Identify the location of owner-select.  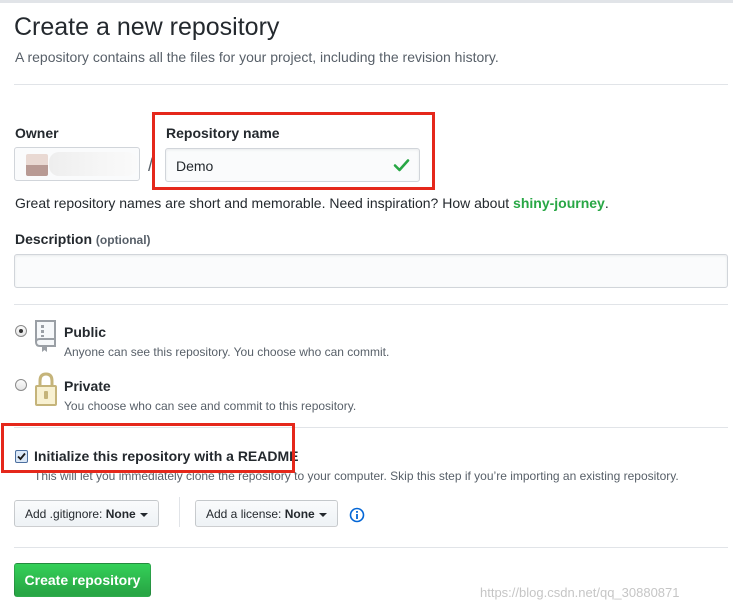
(77, 164).